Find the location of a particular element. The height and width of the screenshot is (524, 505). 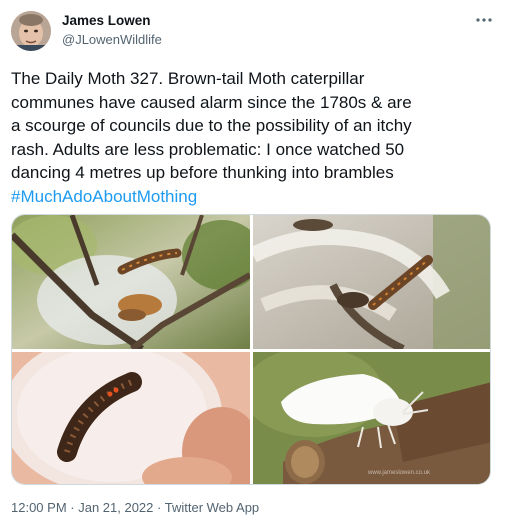

author-handle: @JLowenWildlife is located at coordinates (112, 39).